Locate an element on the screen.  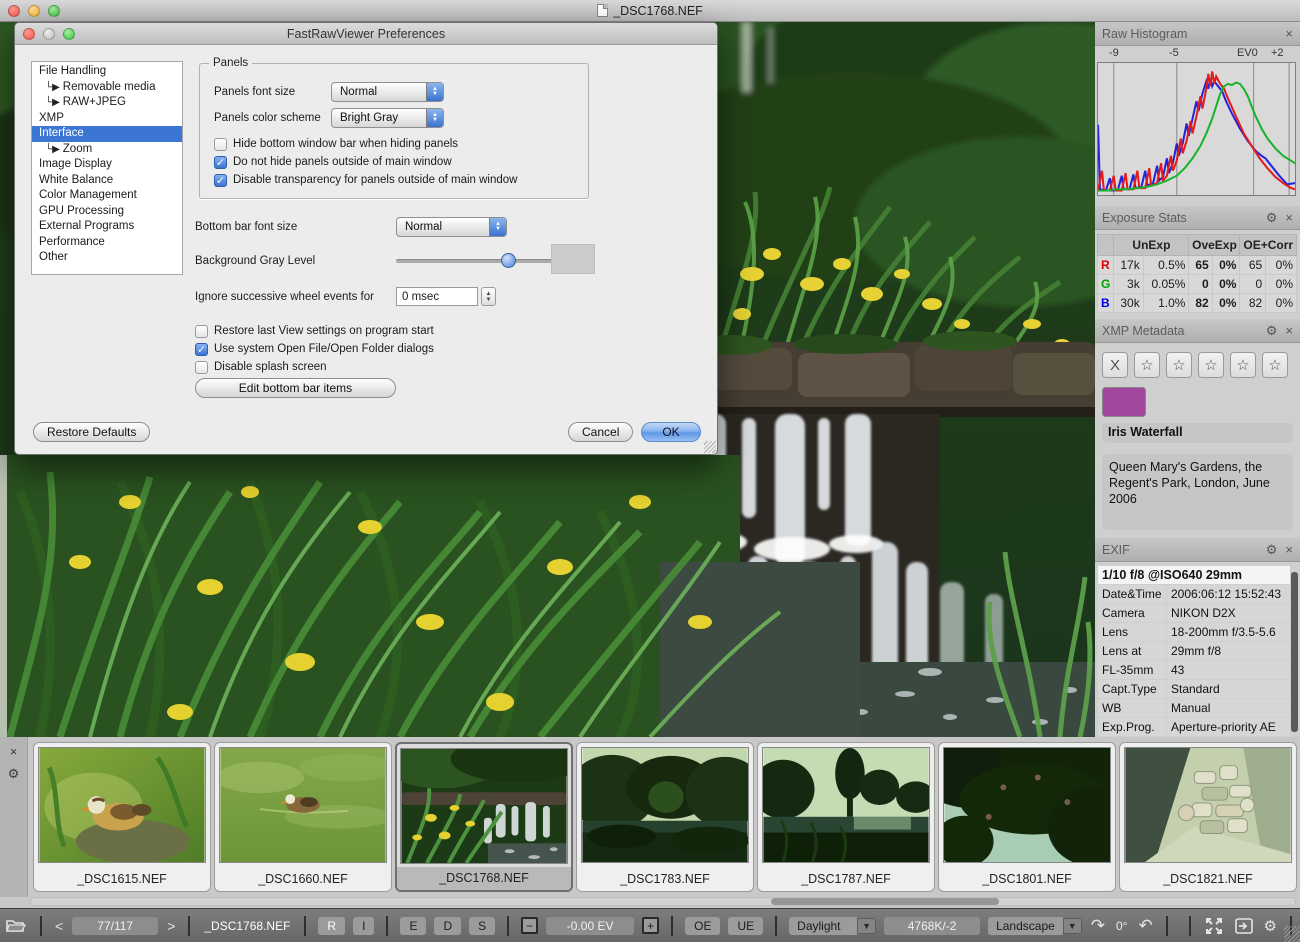
details-toggle: D is located at coordinates (448, 925).